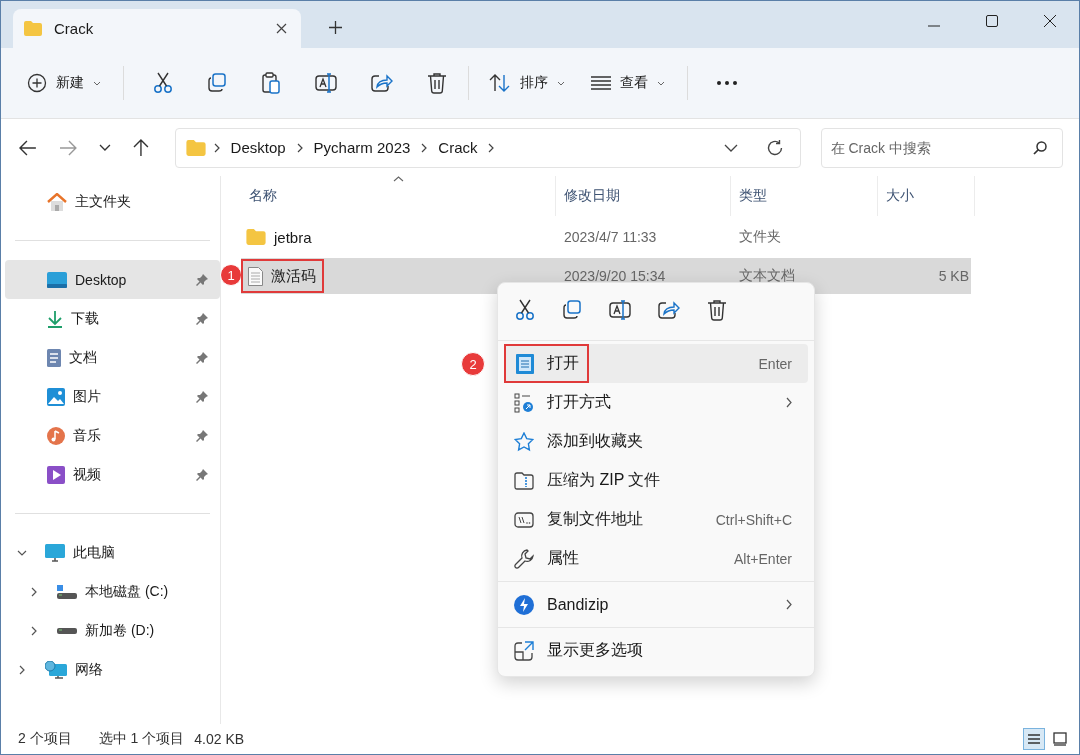 The image size is (1080, 755). I want to click on menu-item: 添加到收藏夹, so click(656, 441).